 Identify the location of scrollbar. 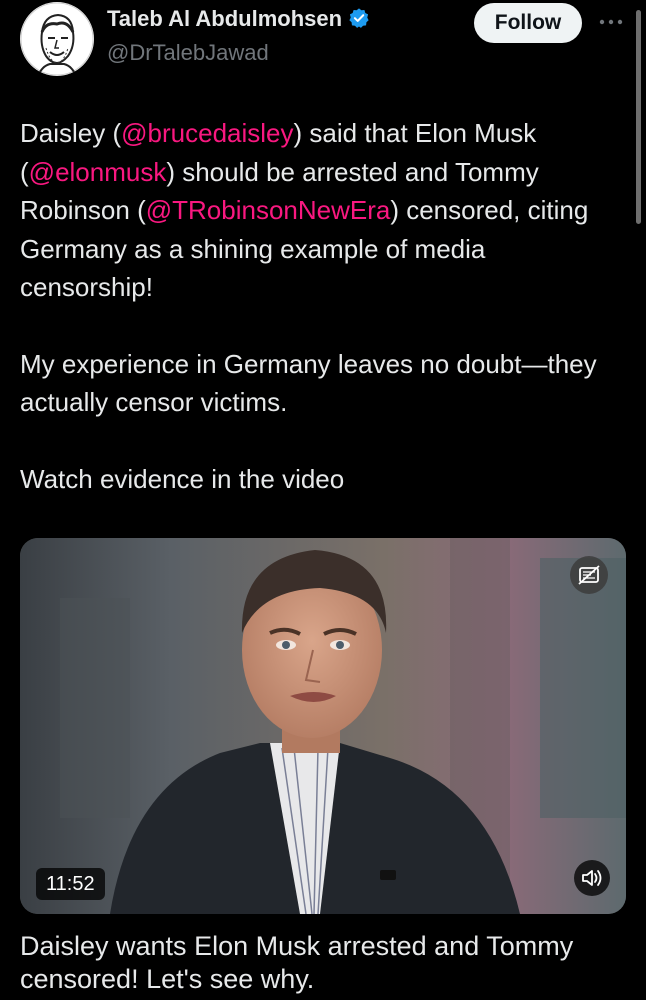
(638, 117).